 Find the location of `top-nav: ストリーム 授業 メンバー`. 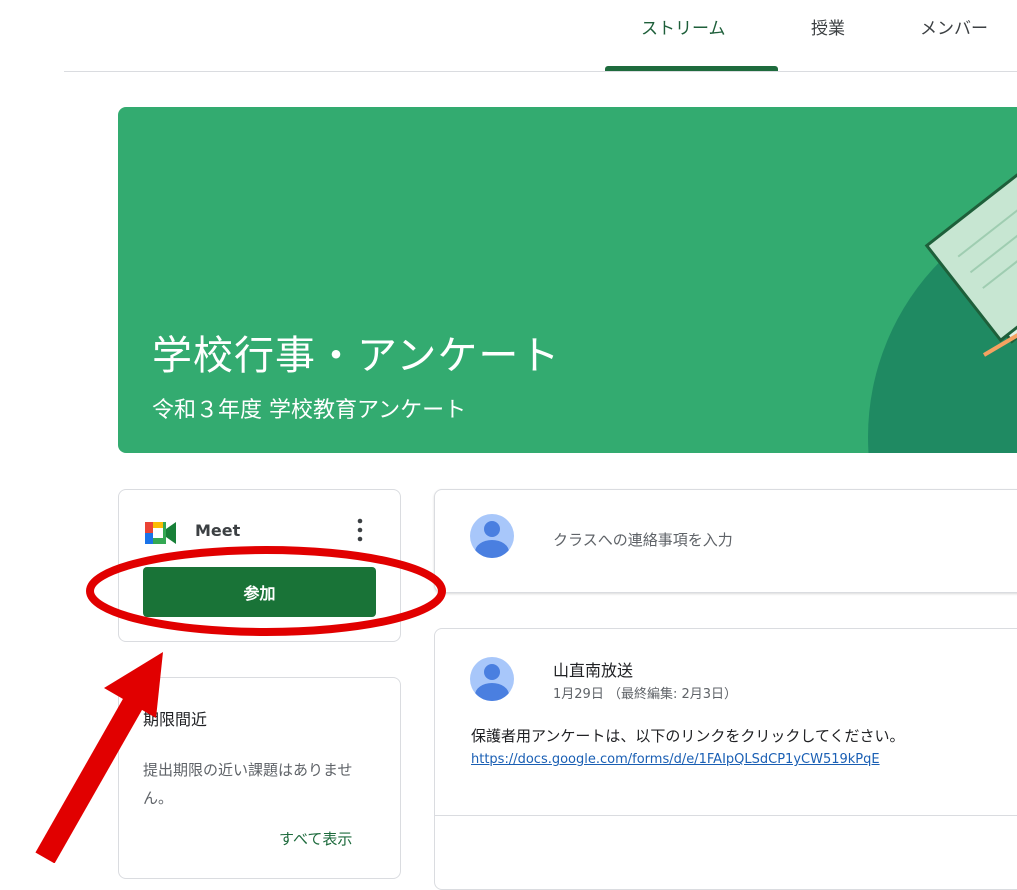

top-nav: ストリーム 授業 メンバー is located at coordinates (508, 36).